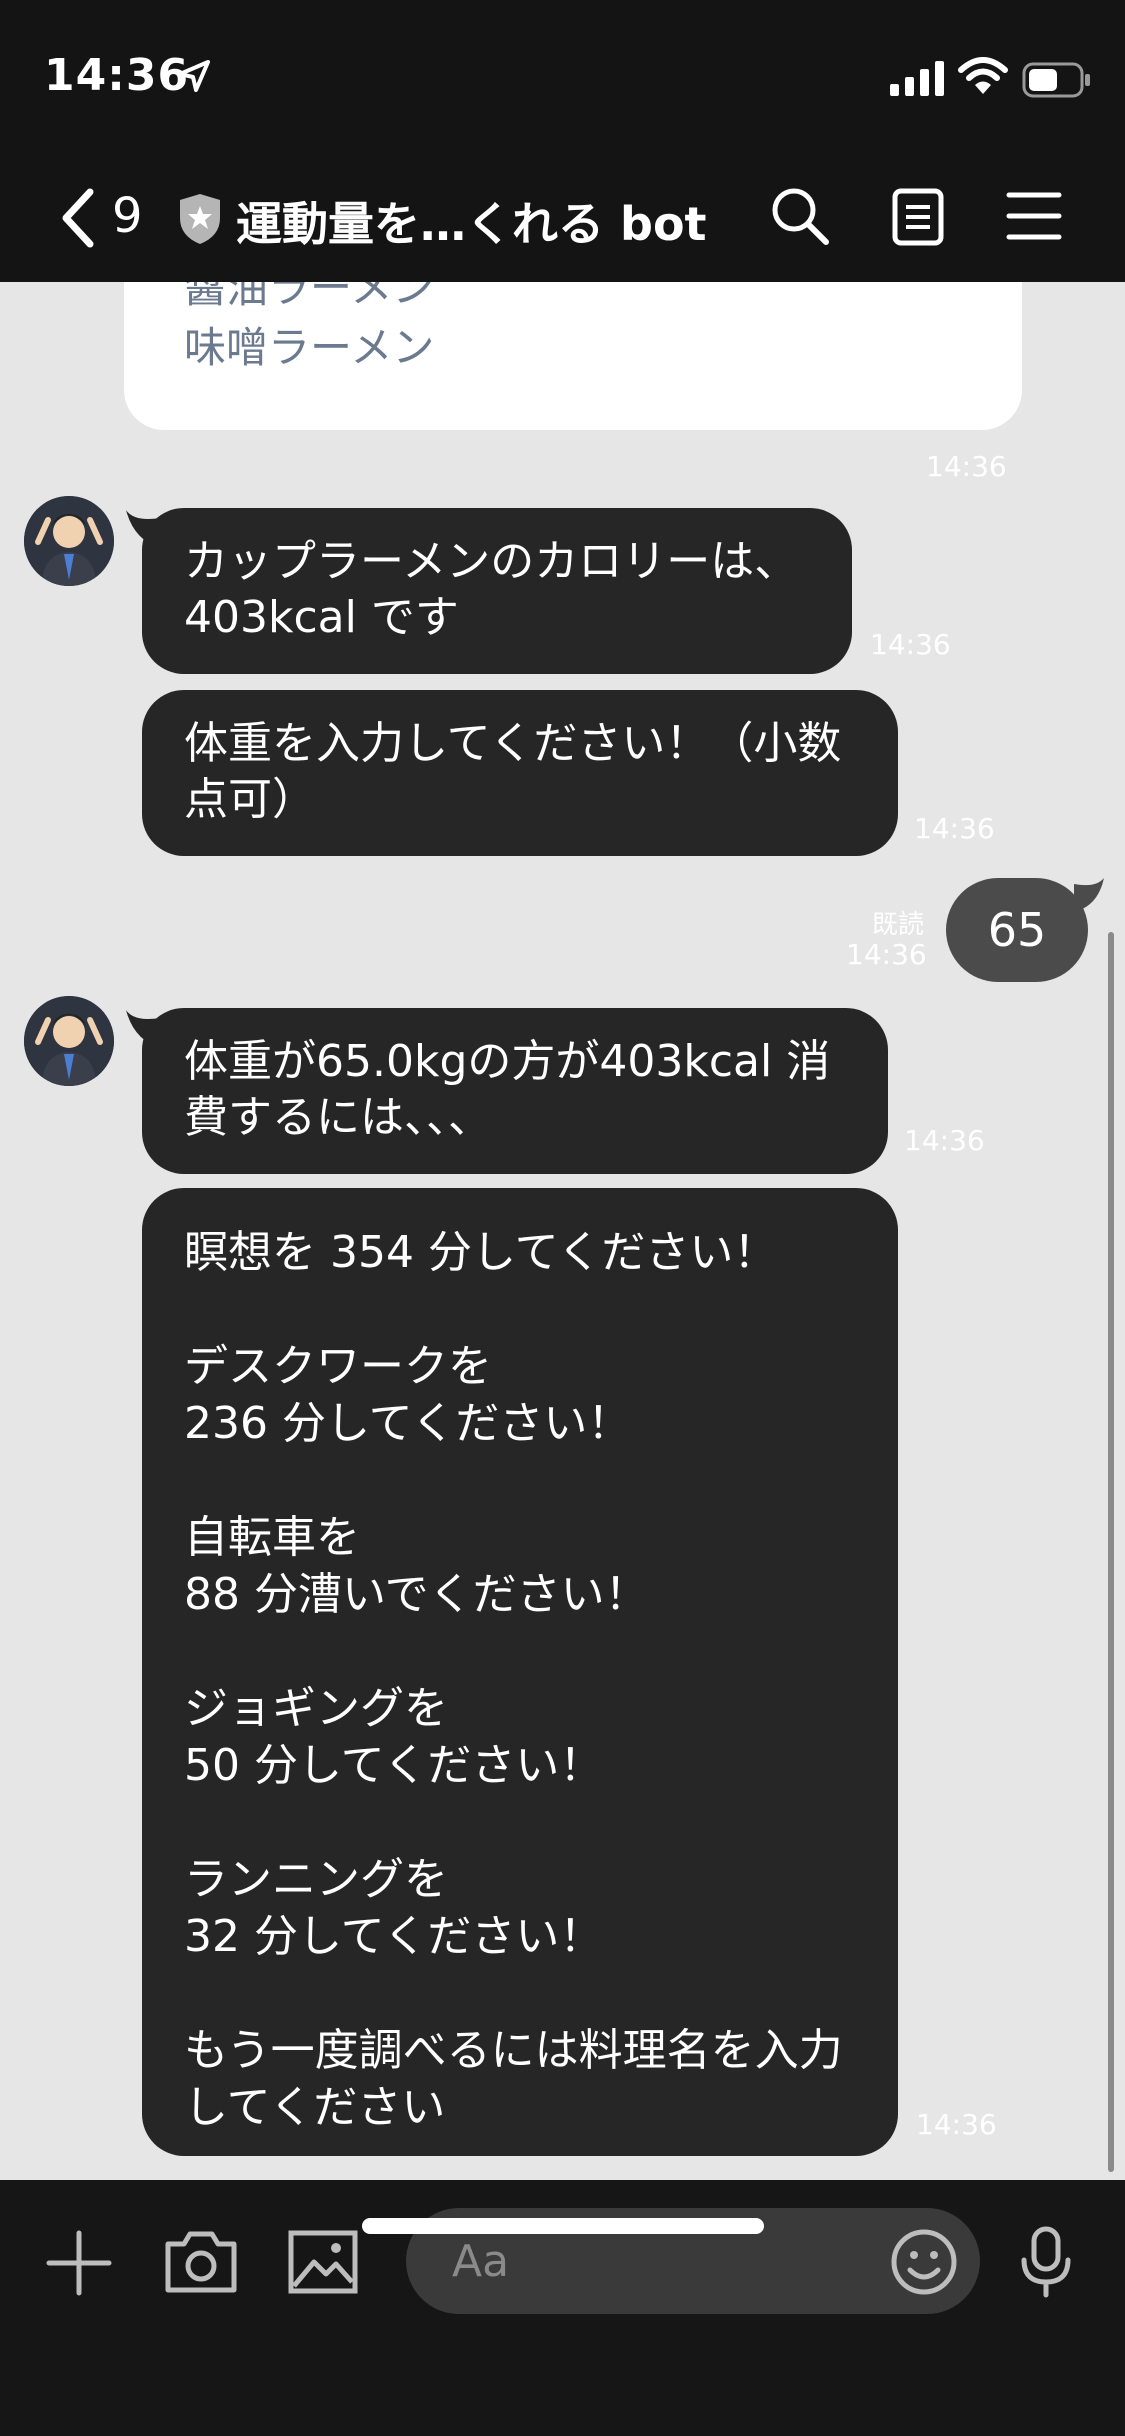  What do you see at coordinates (79, 2265) in the screenshot?
I see `plus-icon` at bounding box center [79, 2265].